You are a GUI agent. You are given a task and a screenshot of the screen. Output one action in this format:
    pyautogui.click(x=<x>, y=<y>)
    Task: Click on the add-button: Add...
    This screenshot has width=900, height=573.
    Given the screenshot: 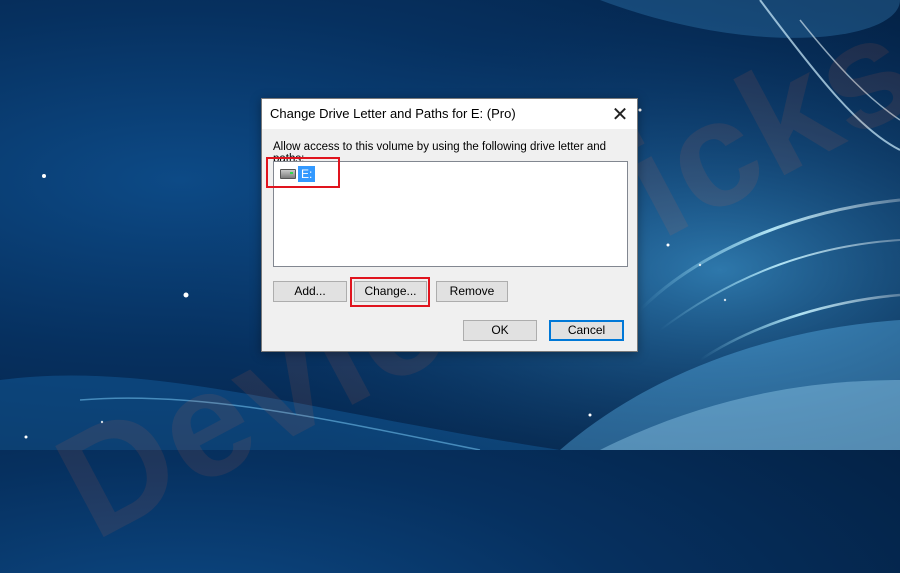 What is the action you would take?
    pyautogui.click(x=310, y=291)
    